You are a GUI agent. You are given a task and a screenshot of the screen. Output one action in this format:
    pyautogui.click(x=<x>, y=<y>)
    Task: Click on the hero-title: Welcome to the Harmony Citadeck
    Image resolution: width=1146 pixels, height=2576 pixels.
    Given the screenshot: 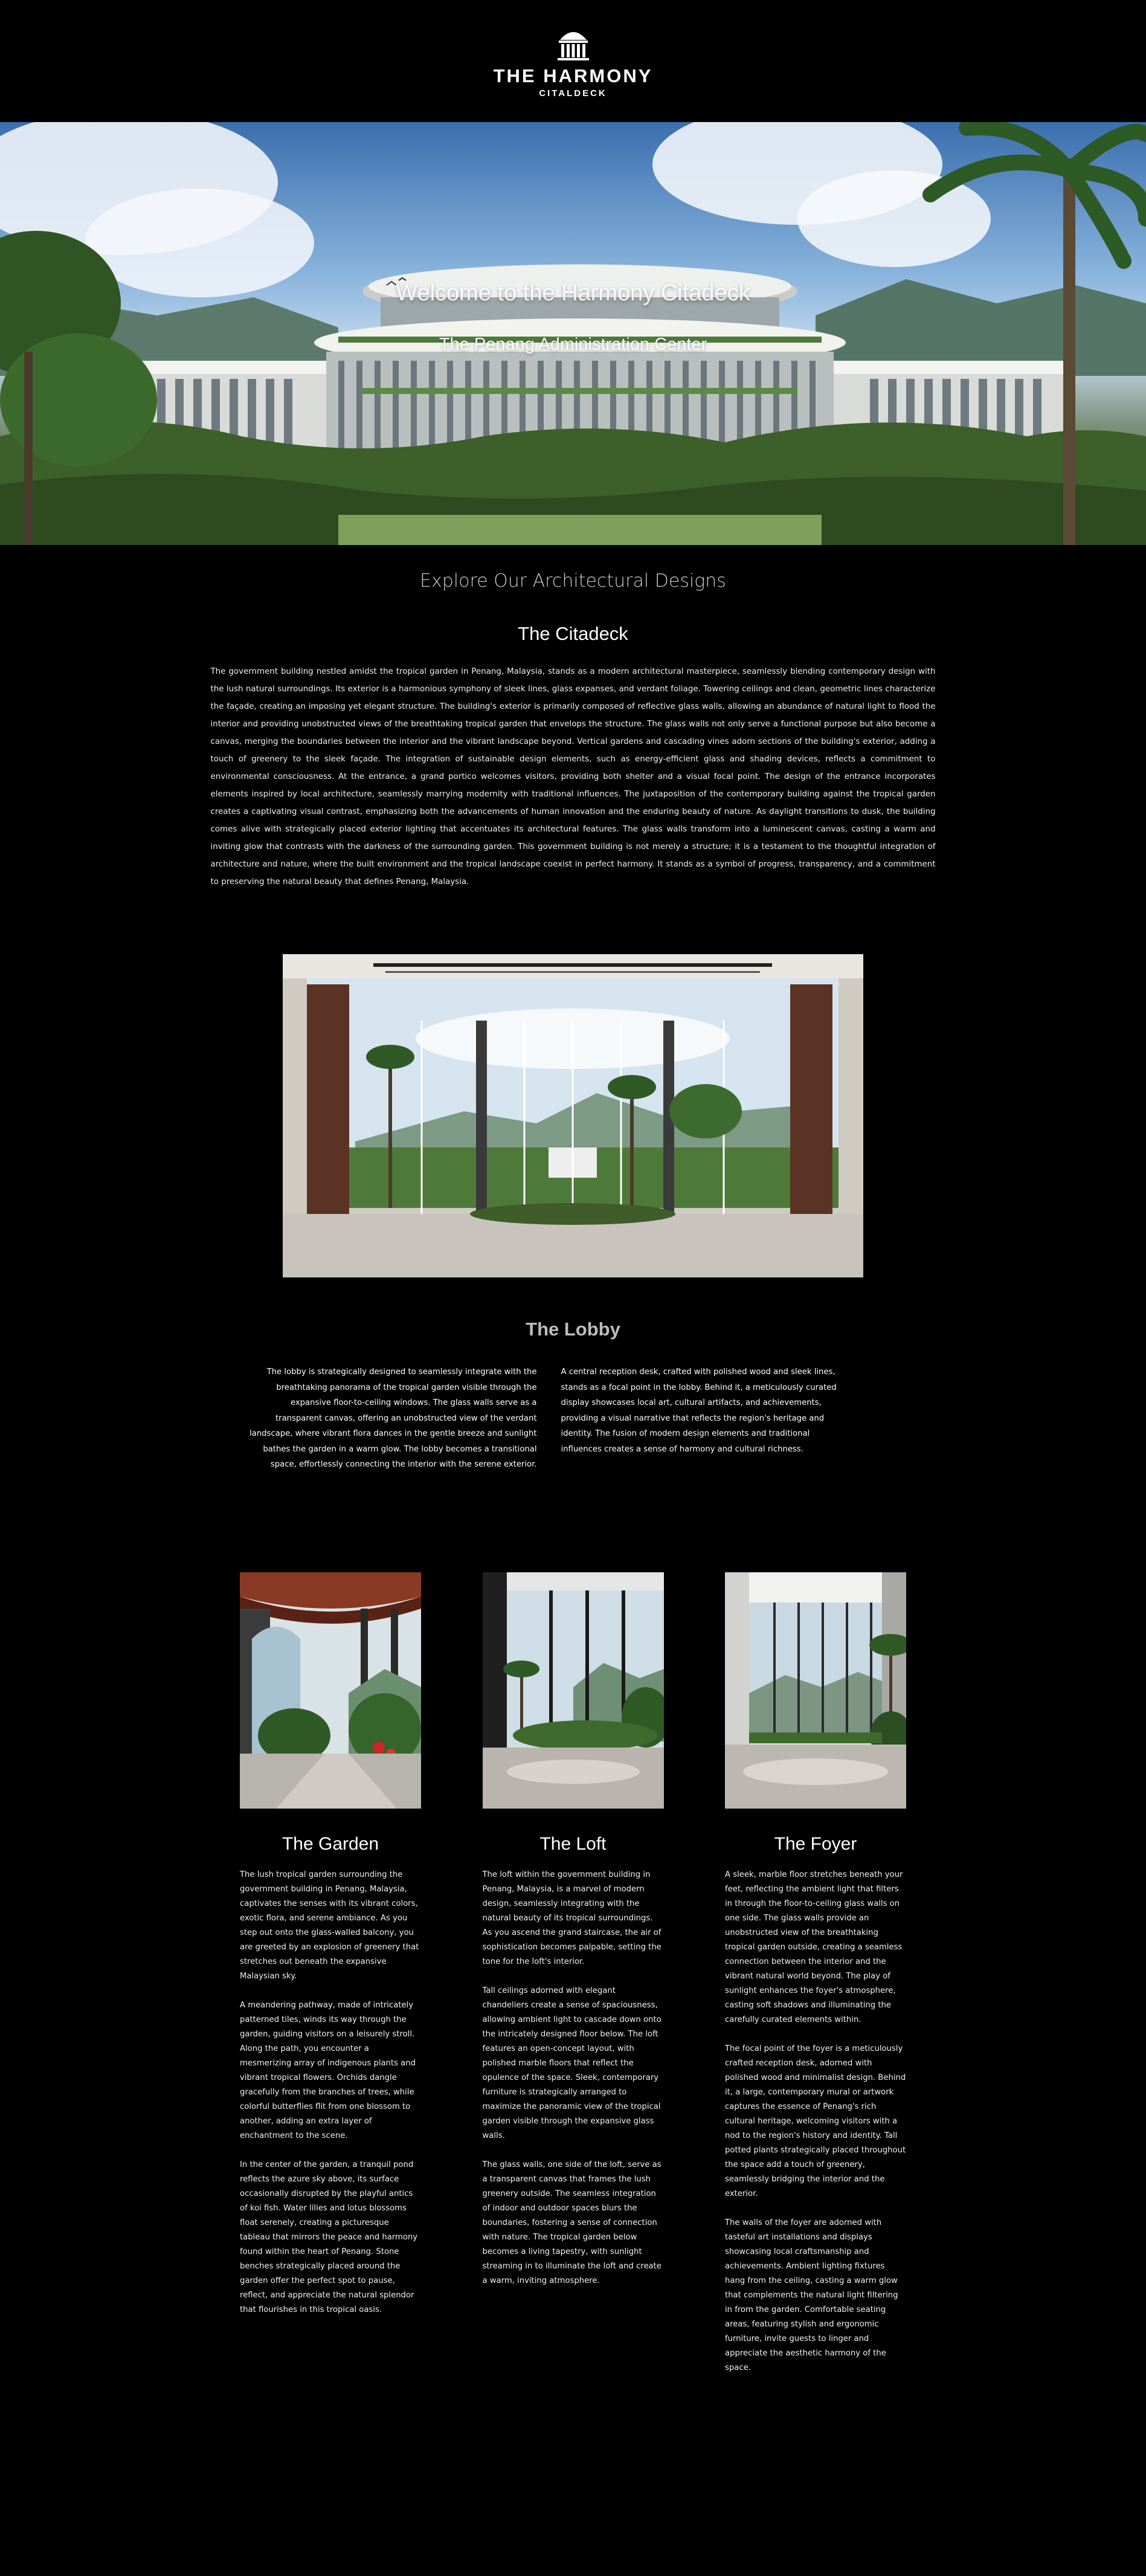 What is the action you would take?
    pyautogui.click(x=573, y=293)
    